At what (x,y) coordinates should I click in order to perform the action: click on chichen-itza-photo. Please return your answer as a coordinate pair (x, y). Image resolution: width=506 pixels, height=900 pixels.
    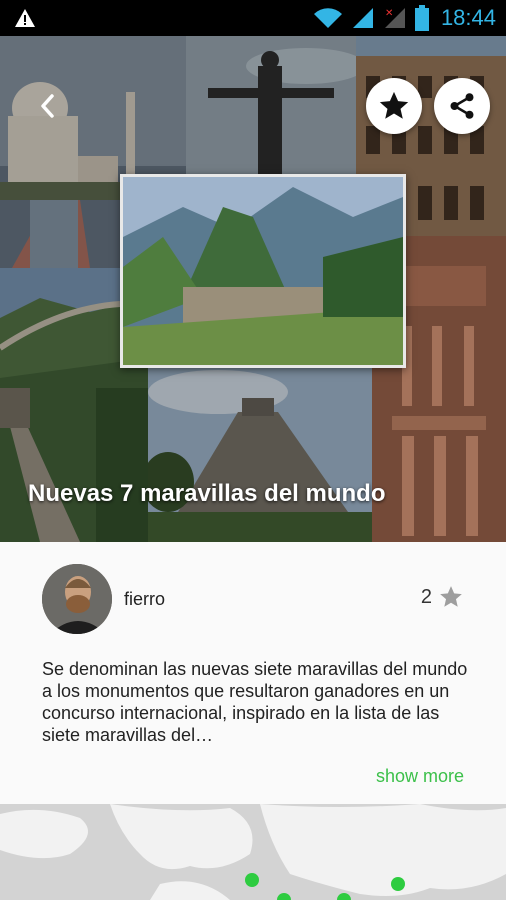
    Looking at the image, I should click on (260, 452).